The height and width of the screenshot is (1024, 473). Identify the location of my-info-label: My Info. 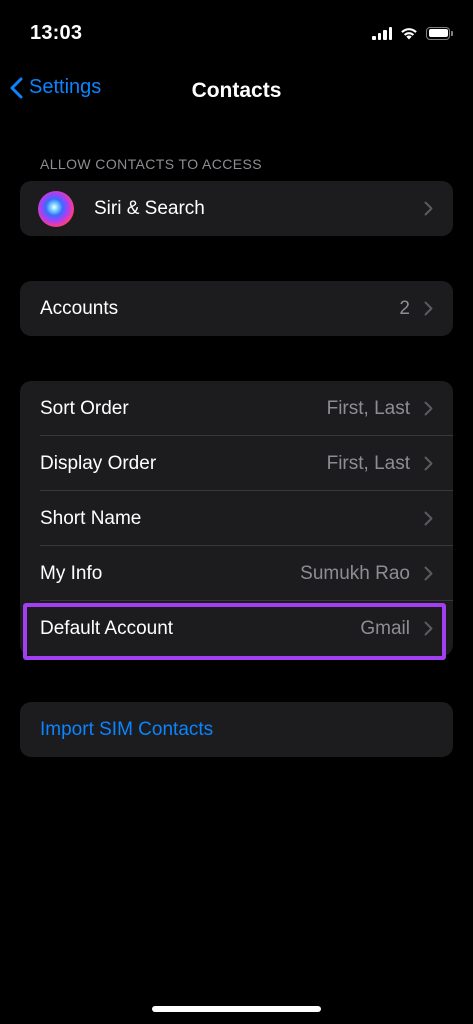
(71, 573).